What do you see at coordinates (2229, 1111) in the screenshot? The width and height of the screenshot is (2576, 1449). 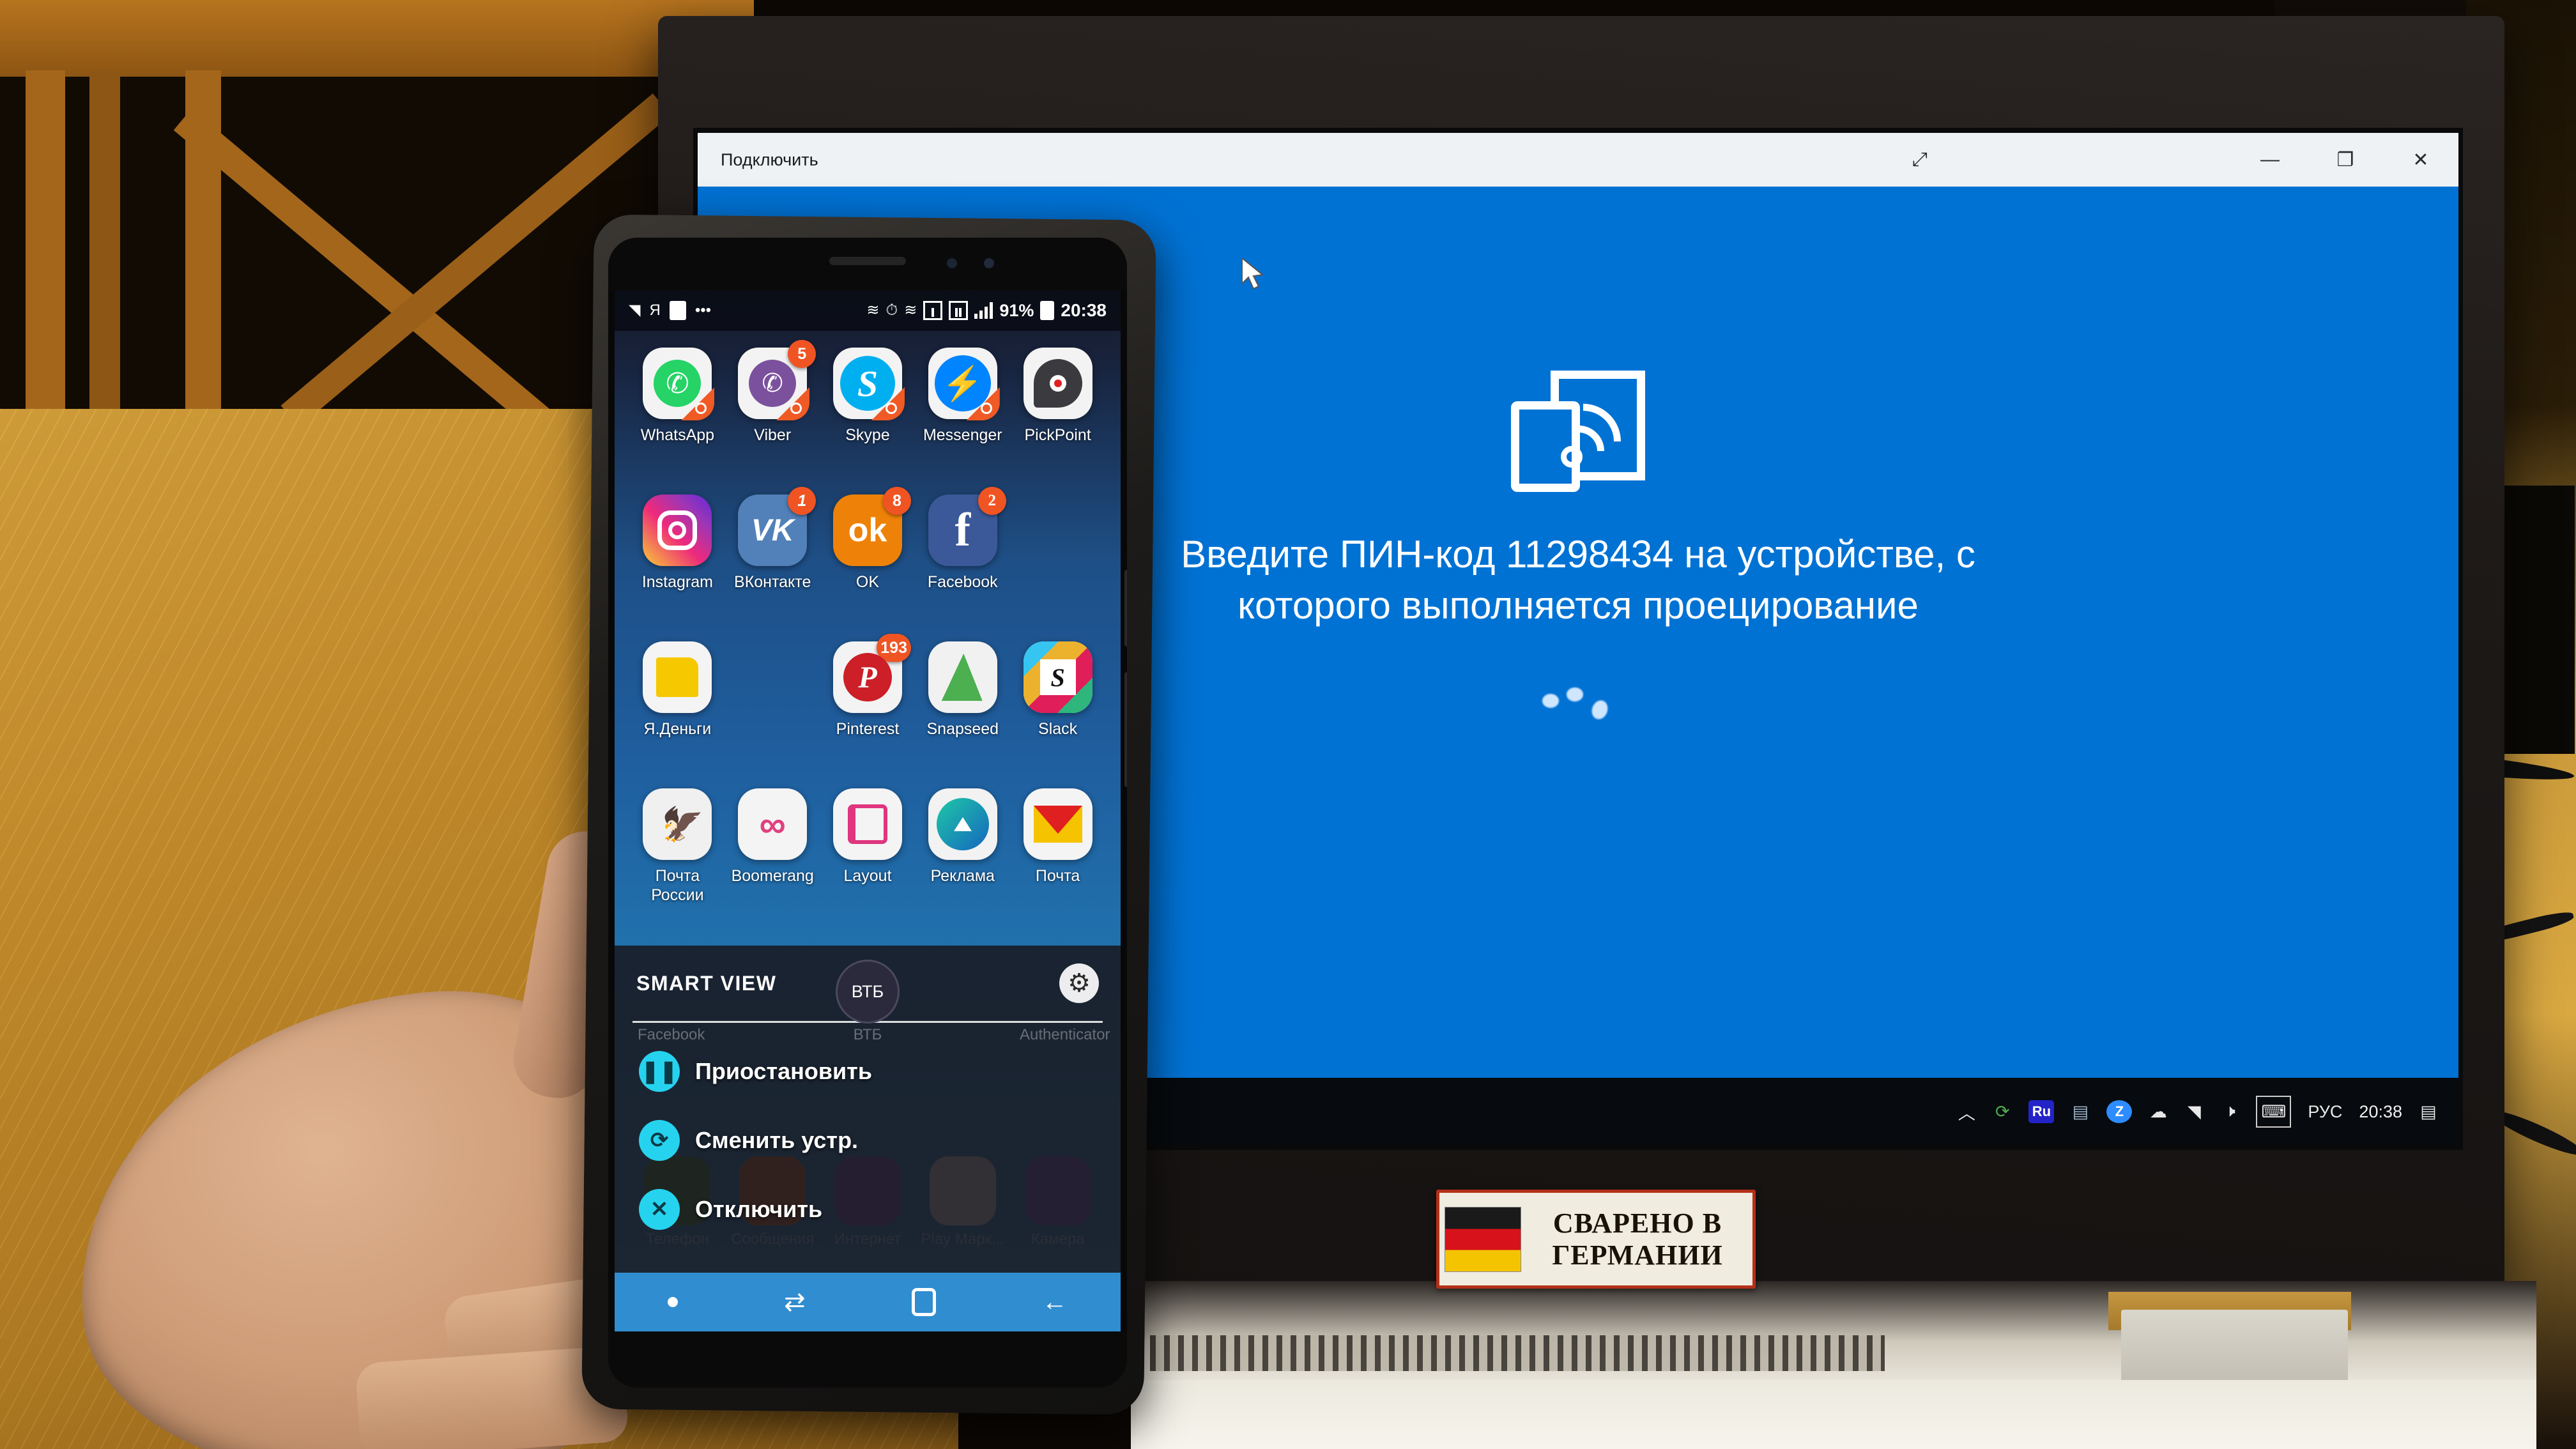 I see `volume-muted-icon: 🕨` at bounding box center [2229, 1111].